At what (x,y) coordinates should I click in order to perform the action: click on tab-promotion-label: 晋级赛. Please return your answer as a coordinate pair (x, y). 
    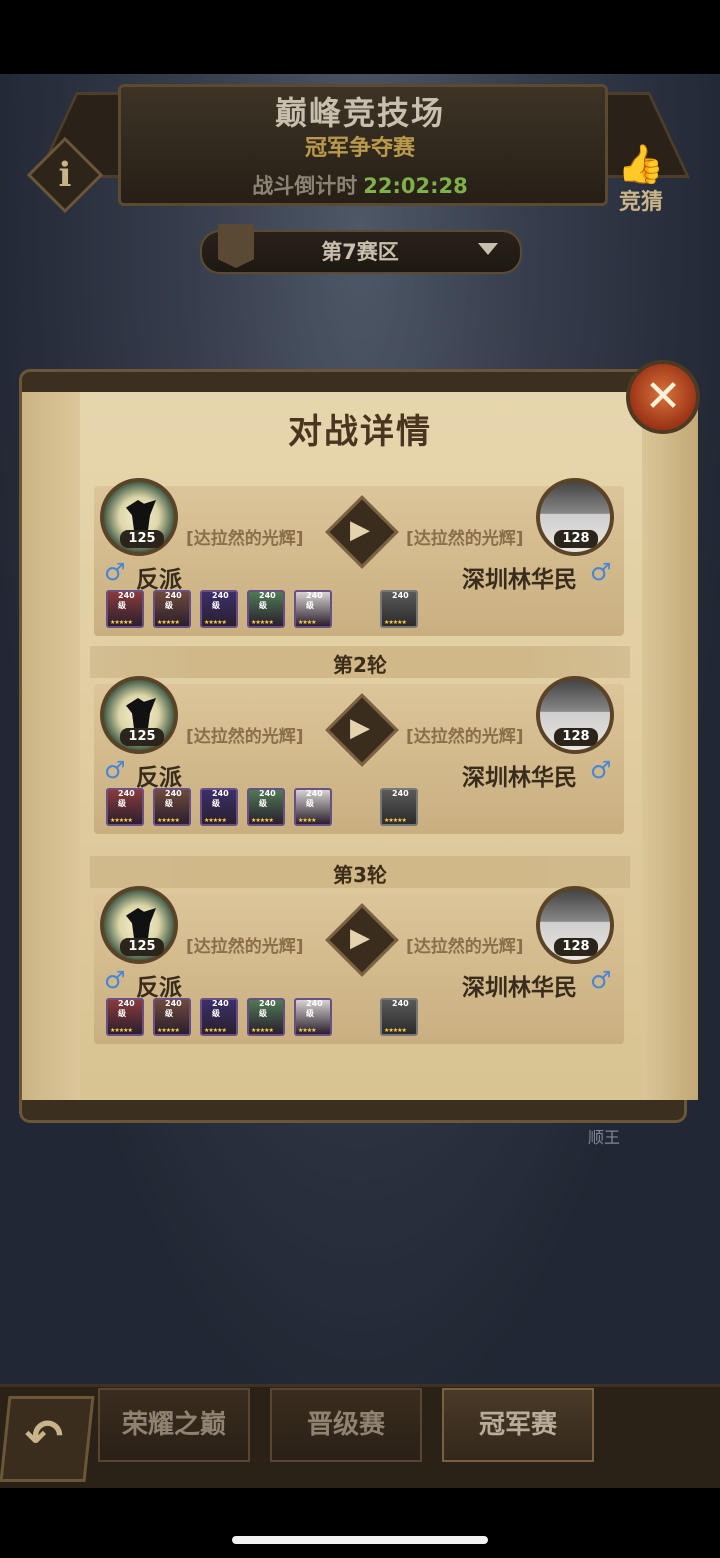
    Looking at the image, I should click on (346, 1422).